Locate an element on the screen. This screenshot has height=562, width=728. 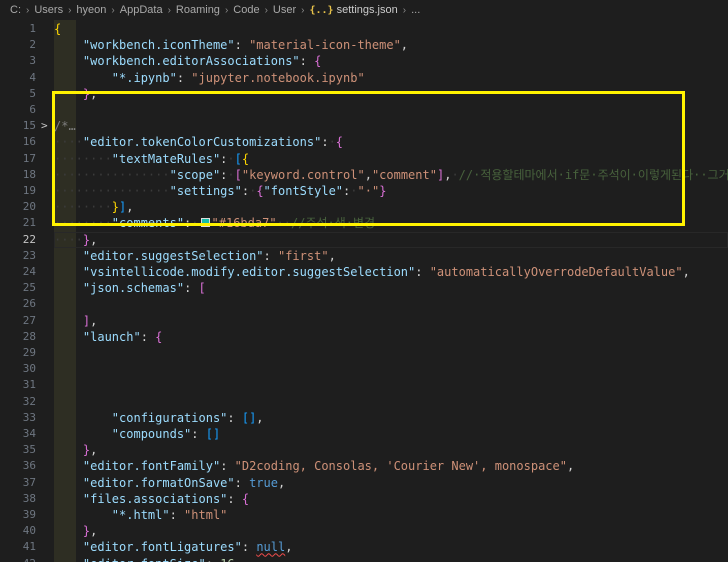
line-number: 41 is located at coordinates (29, 547).